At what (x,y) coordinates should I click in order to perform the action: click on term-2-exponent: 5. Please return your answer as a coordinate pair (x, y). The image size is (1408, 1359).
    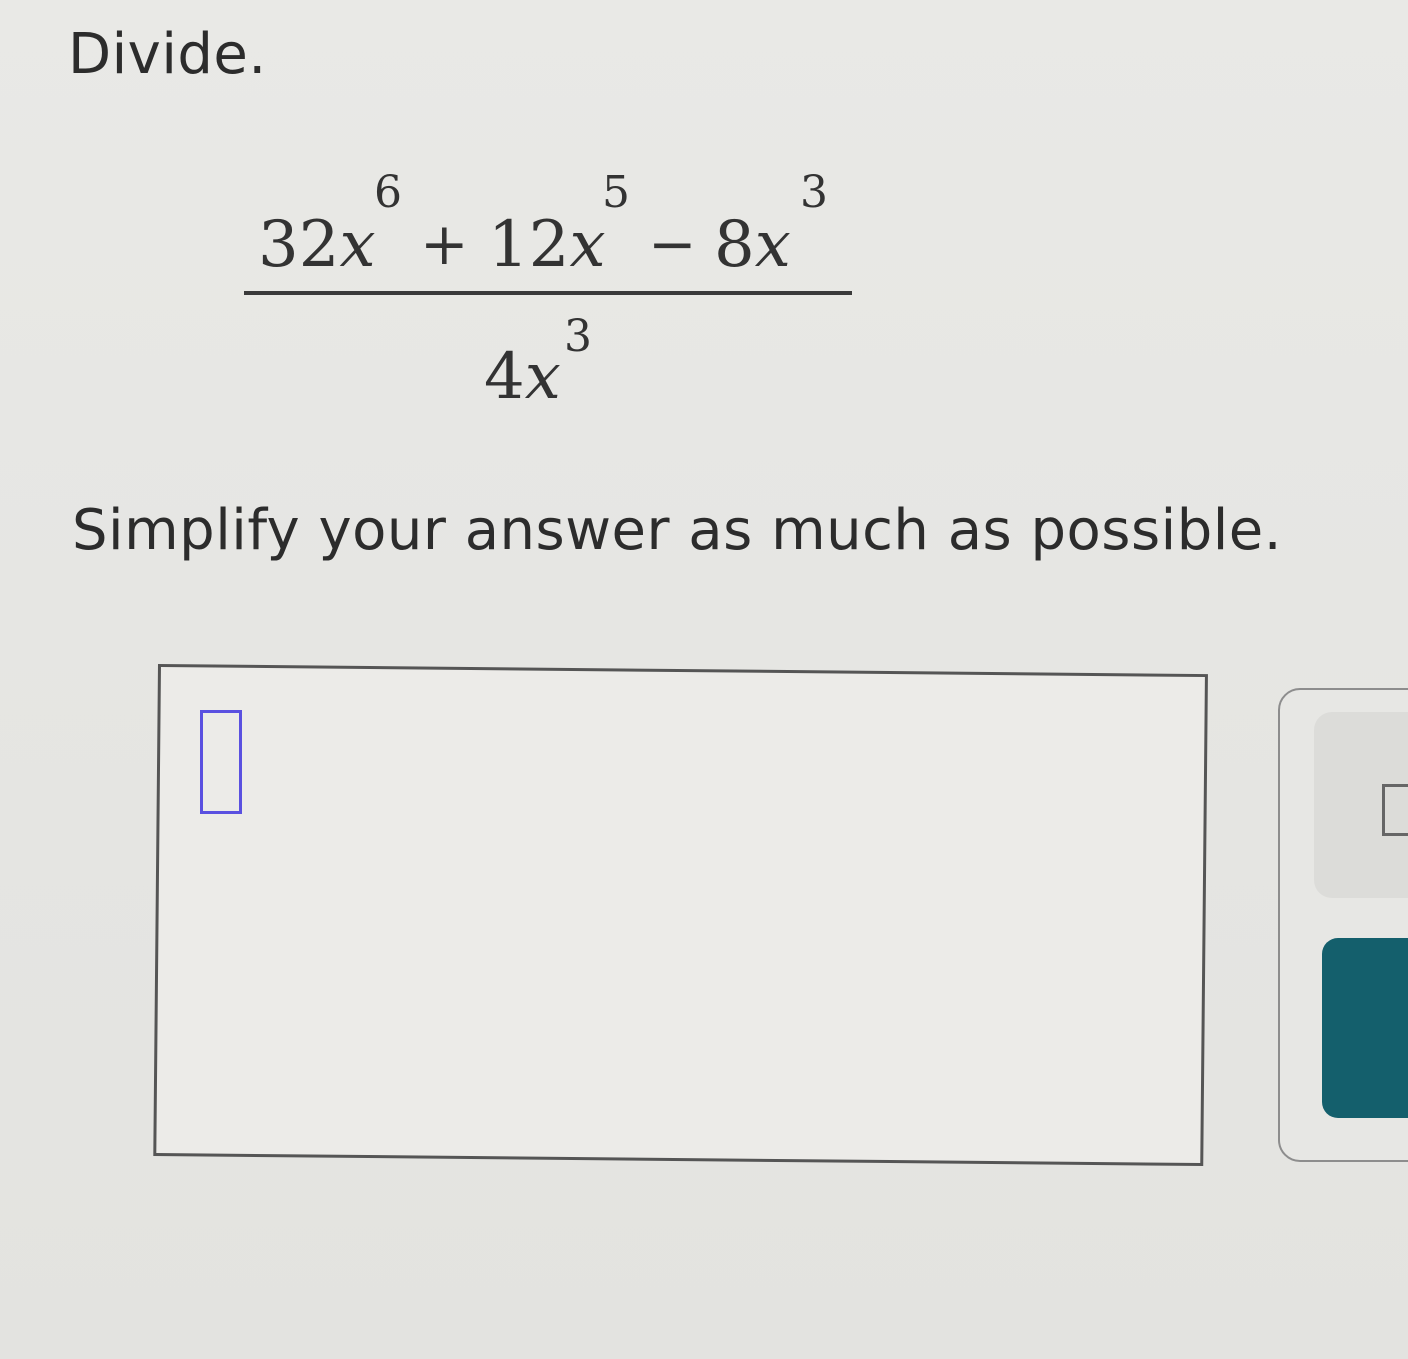
    Looking at the image, I should click on (616, 192).